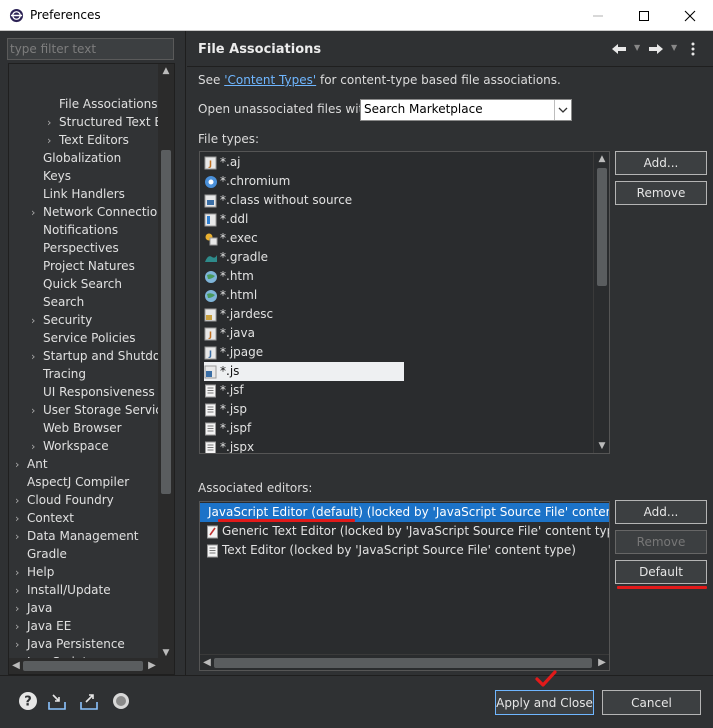 Image resolution: width=713 pixels, height=728 pixels. I want to click on tree-item: › Java Persistence, so click(70, 644).